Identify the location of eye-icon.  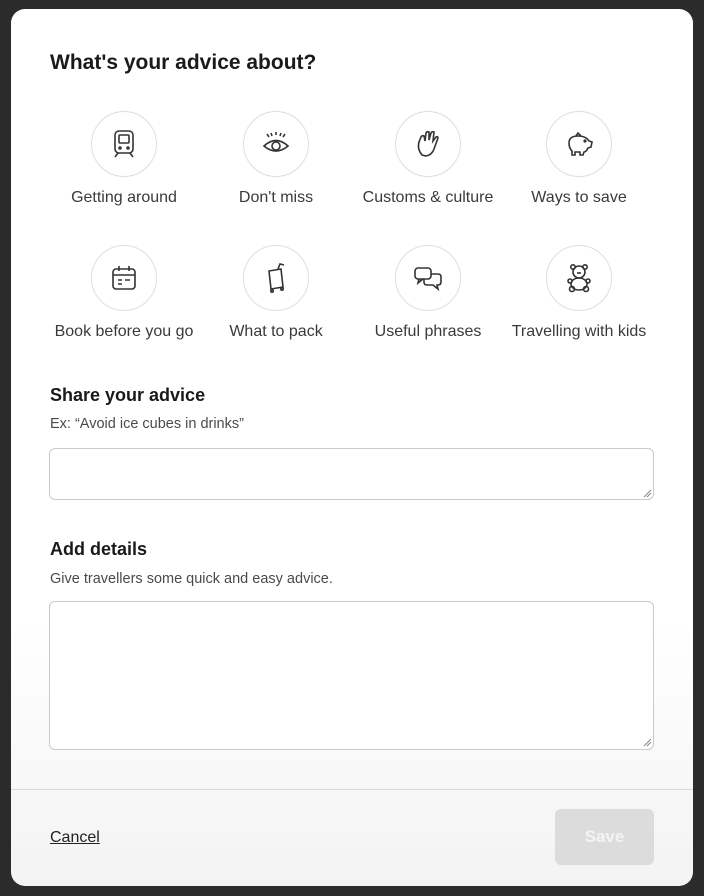
(276, 144).